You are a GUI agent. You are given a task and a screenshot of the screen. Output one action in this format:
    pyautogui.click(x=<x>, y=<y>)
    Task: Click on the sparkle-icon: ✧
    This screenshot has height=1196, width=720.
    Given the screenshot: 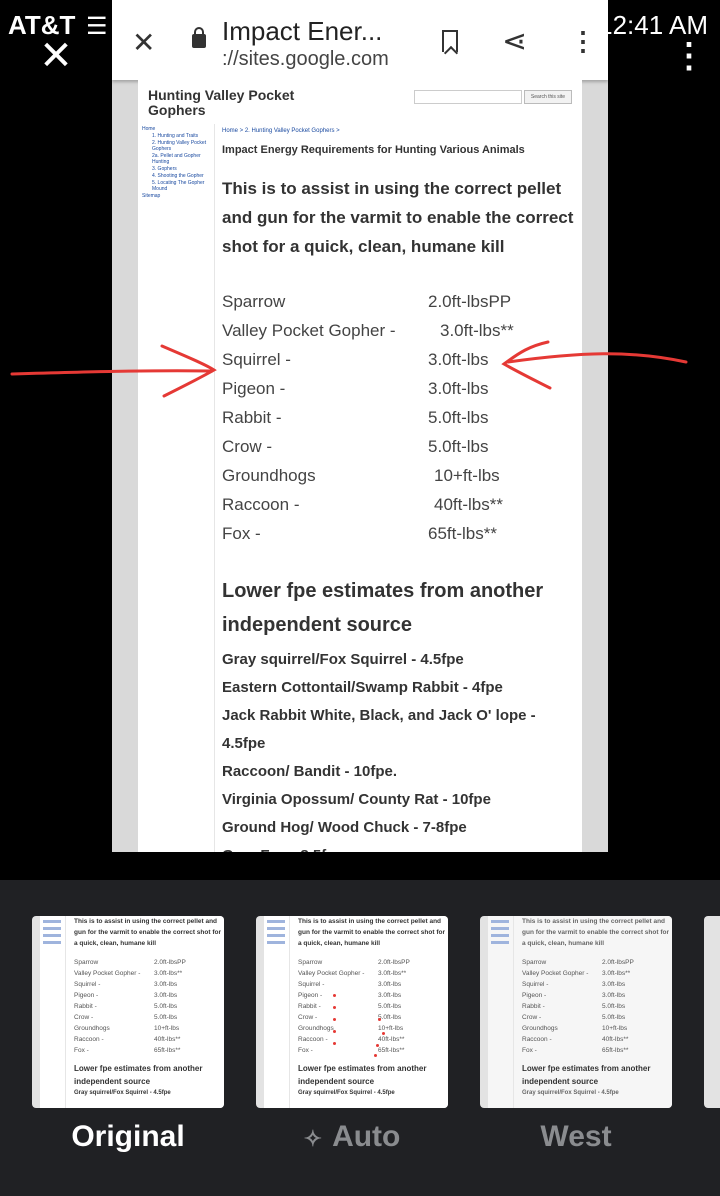 What is the action you would take?
    pyautogui.click(x=313, y=1138)
    